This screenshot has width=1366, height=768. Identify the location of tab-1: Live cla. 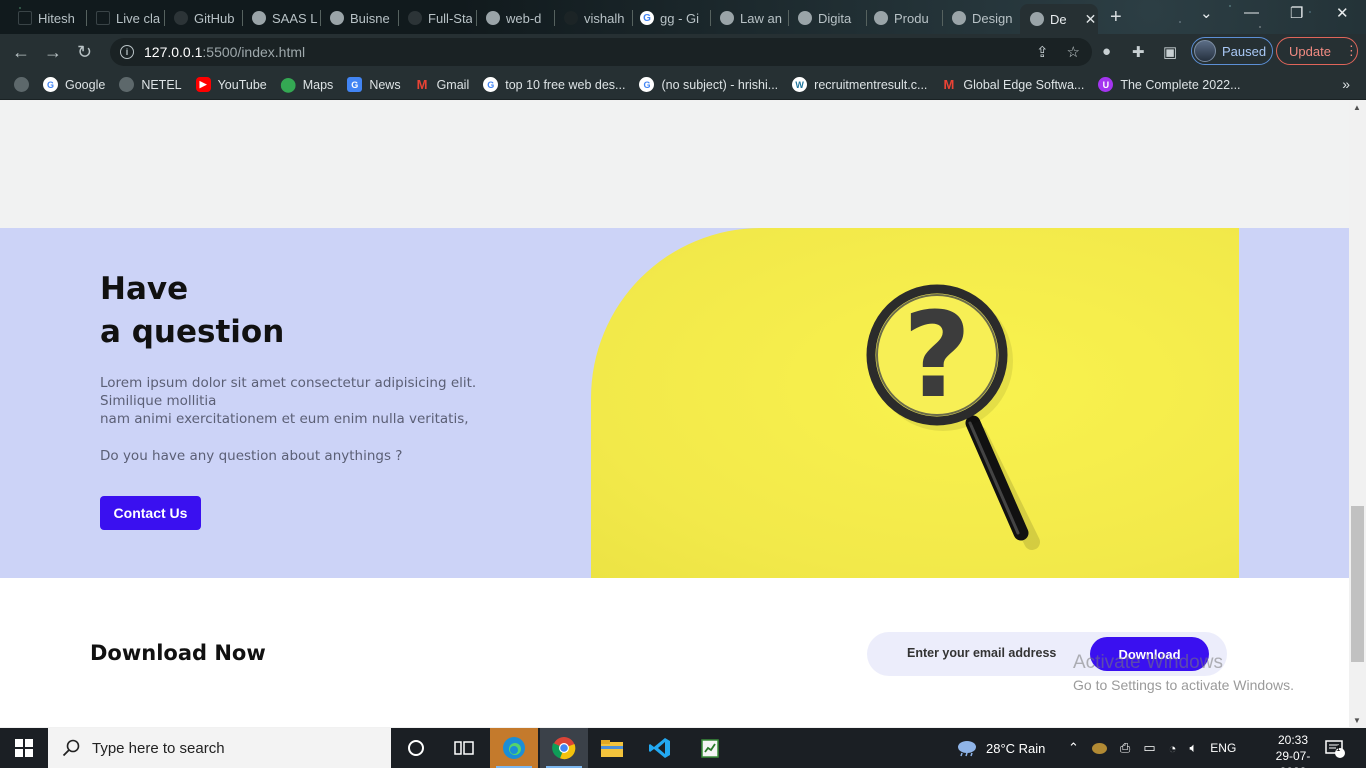
(128, 18).